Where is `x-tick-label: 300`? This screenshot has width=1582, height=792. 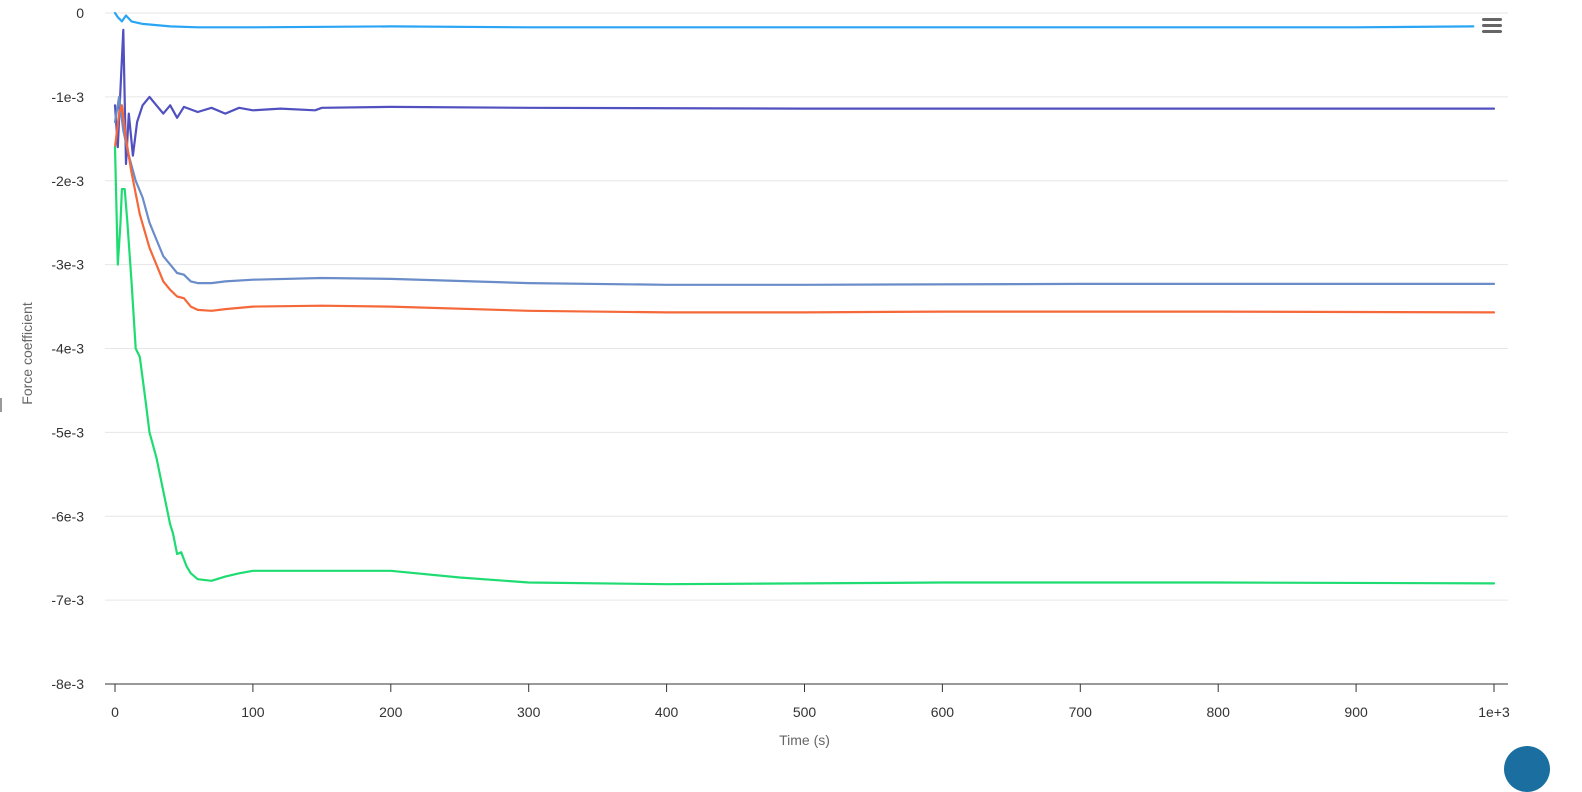 x-tick-label: 300 is located at coordinates (529, 712).